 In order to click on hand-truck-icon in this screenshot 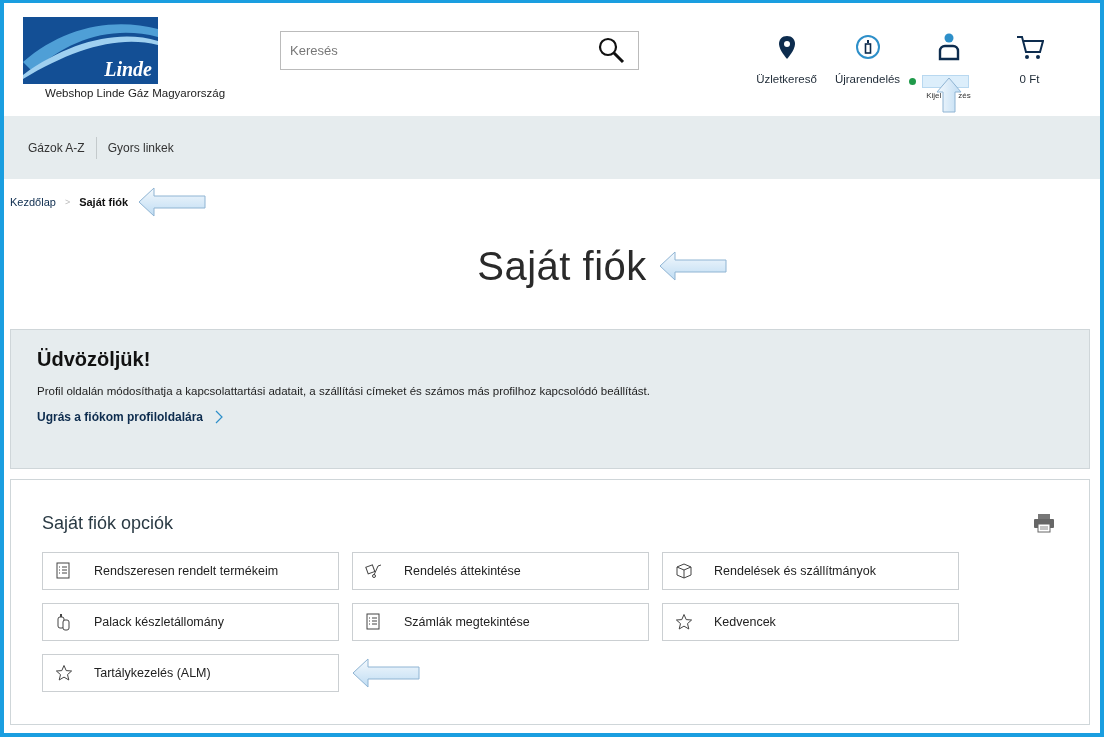, I will do `click(374, 571)`.